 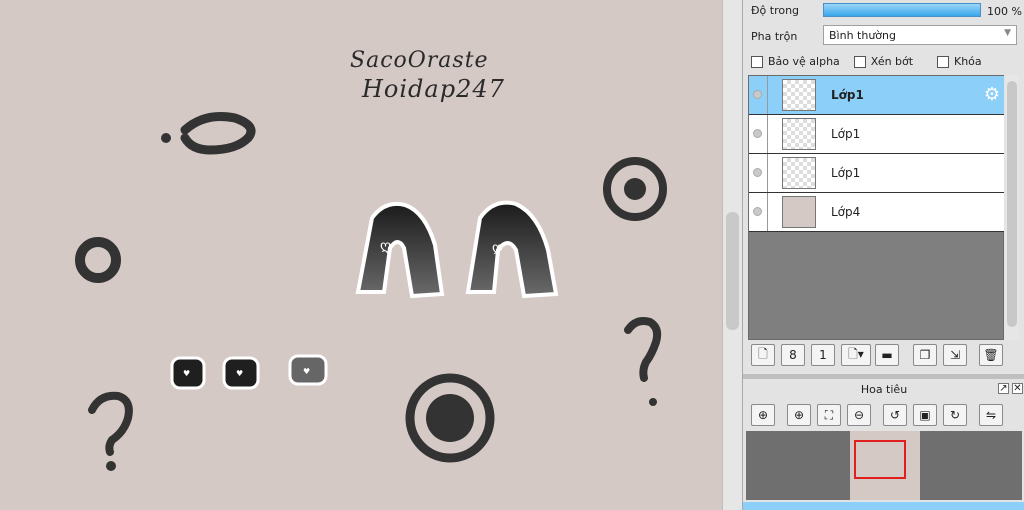 I want to click on add-layer-dropdown: 🗋▾, so click(x=856, y=355).